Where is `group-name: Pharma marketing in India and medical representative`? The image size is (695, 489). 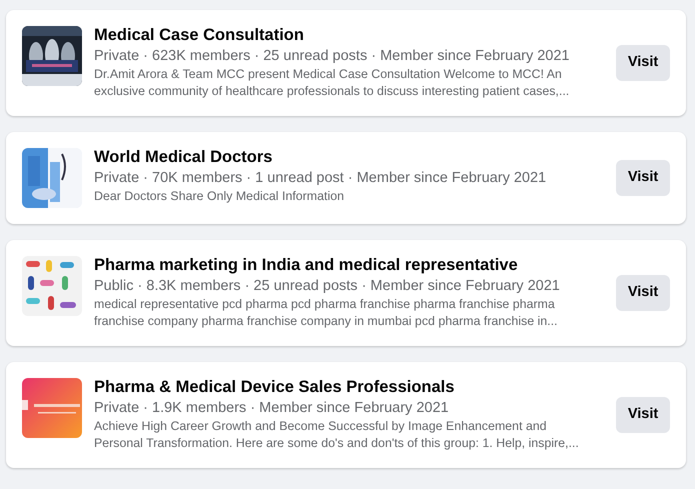
group-name: Pharma marketing in India and medical representative is located at coordinates (344, 265).